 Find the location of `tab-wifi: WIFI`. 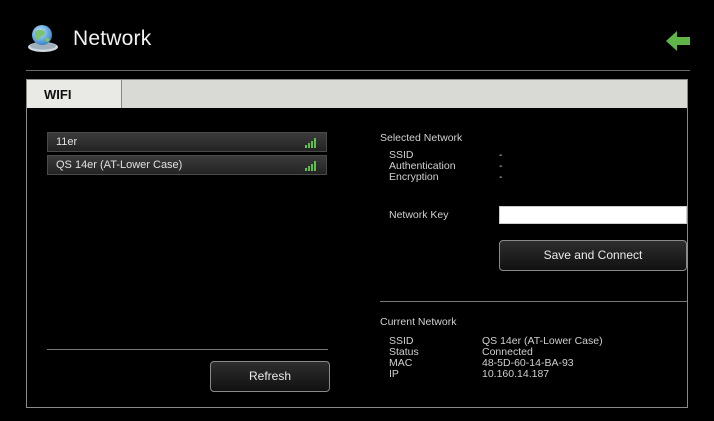

tab-wifi: WIFI is located at coordinates (74, 94).